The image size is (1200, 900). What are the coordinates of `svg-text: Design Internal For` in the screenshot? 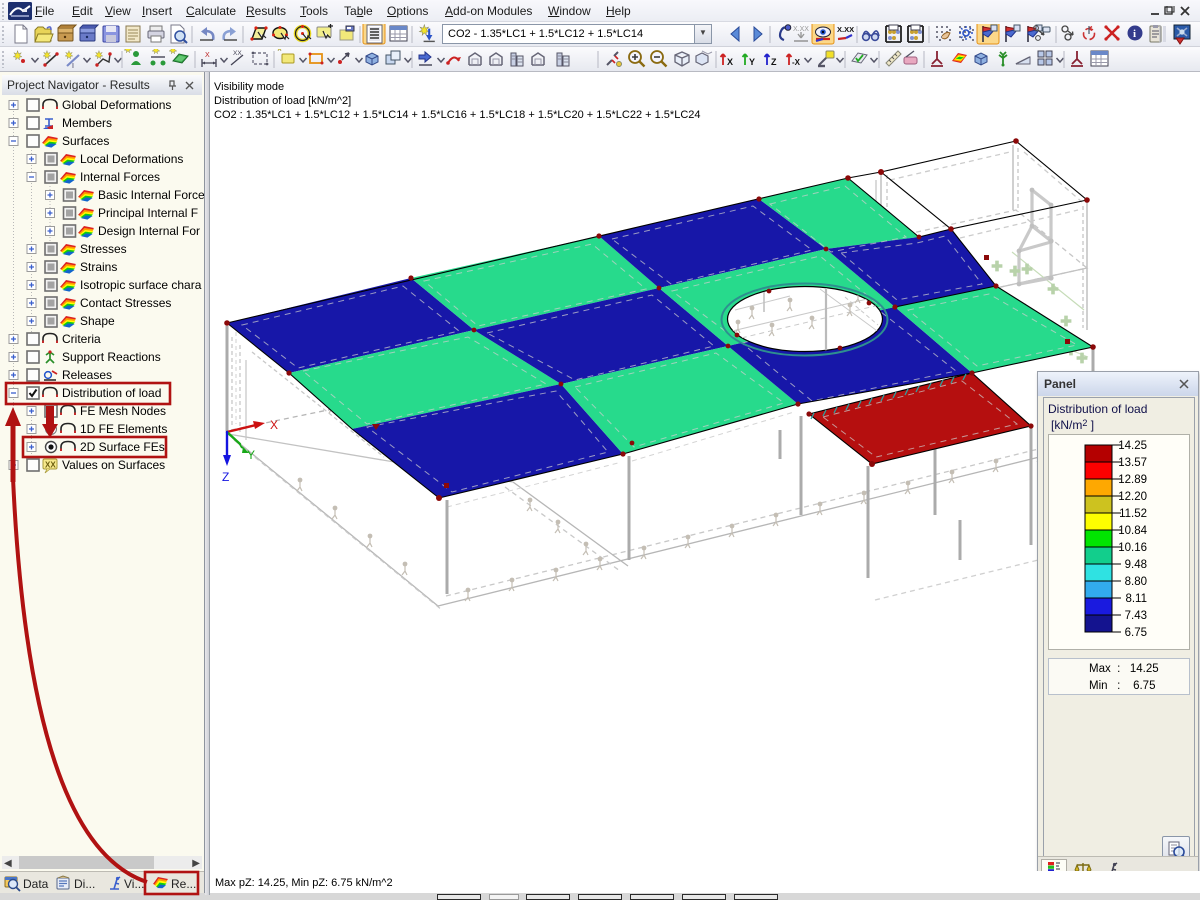 It's located at (149, 231).